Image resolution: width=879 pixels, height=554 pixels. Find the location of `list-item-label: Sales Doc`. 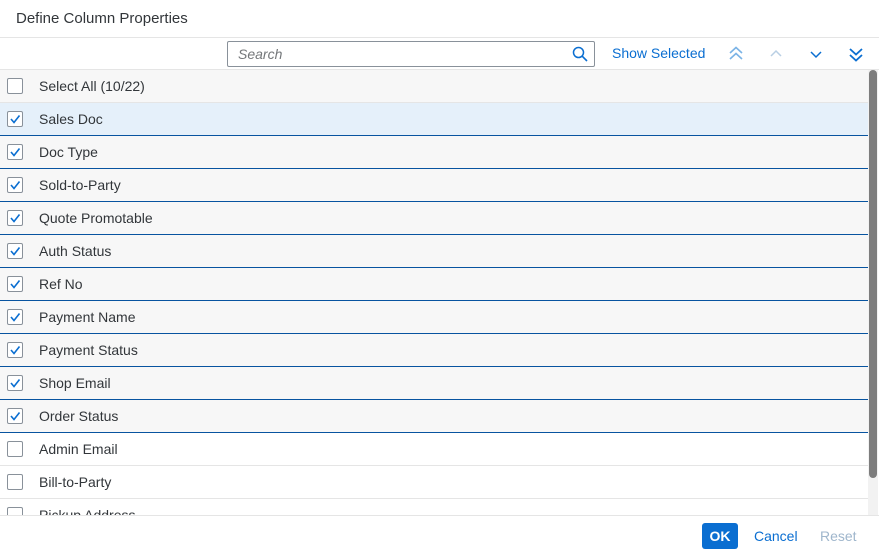

list-item-label: Sales Doc is located at coordinates (71, 119).